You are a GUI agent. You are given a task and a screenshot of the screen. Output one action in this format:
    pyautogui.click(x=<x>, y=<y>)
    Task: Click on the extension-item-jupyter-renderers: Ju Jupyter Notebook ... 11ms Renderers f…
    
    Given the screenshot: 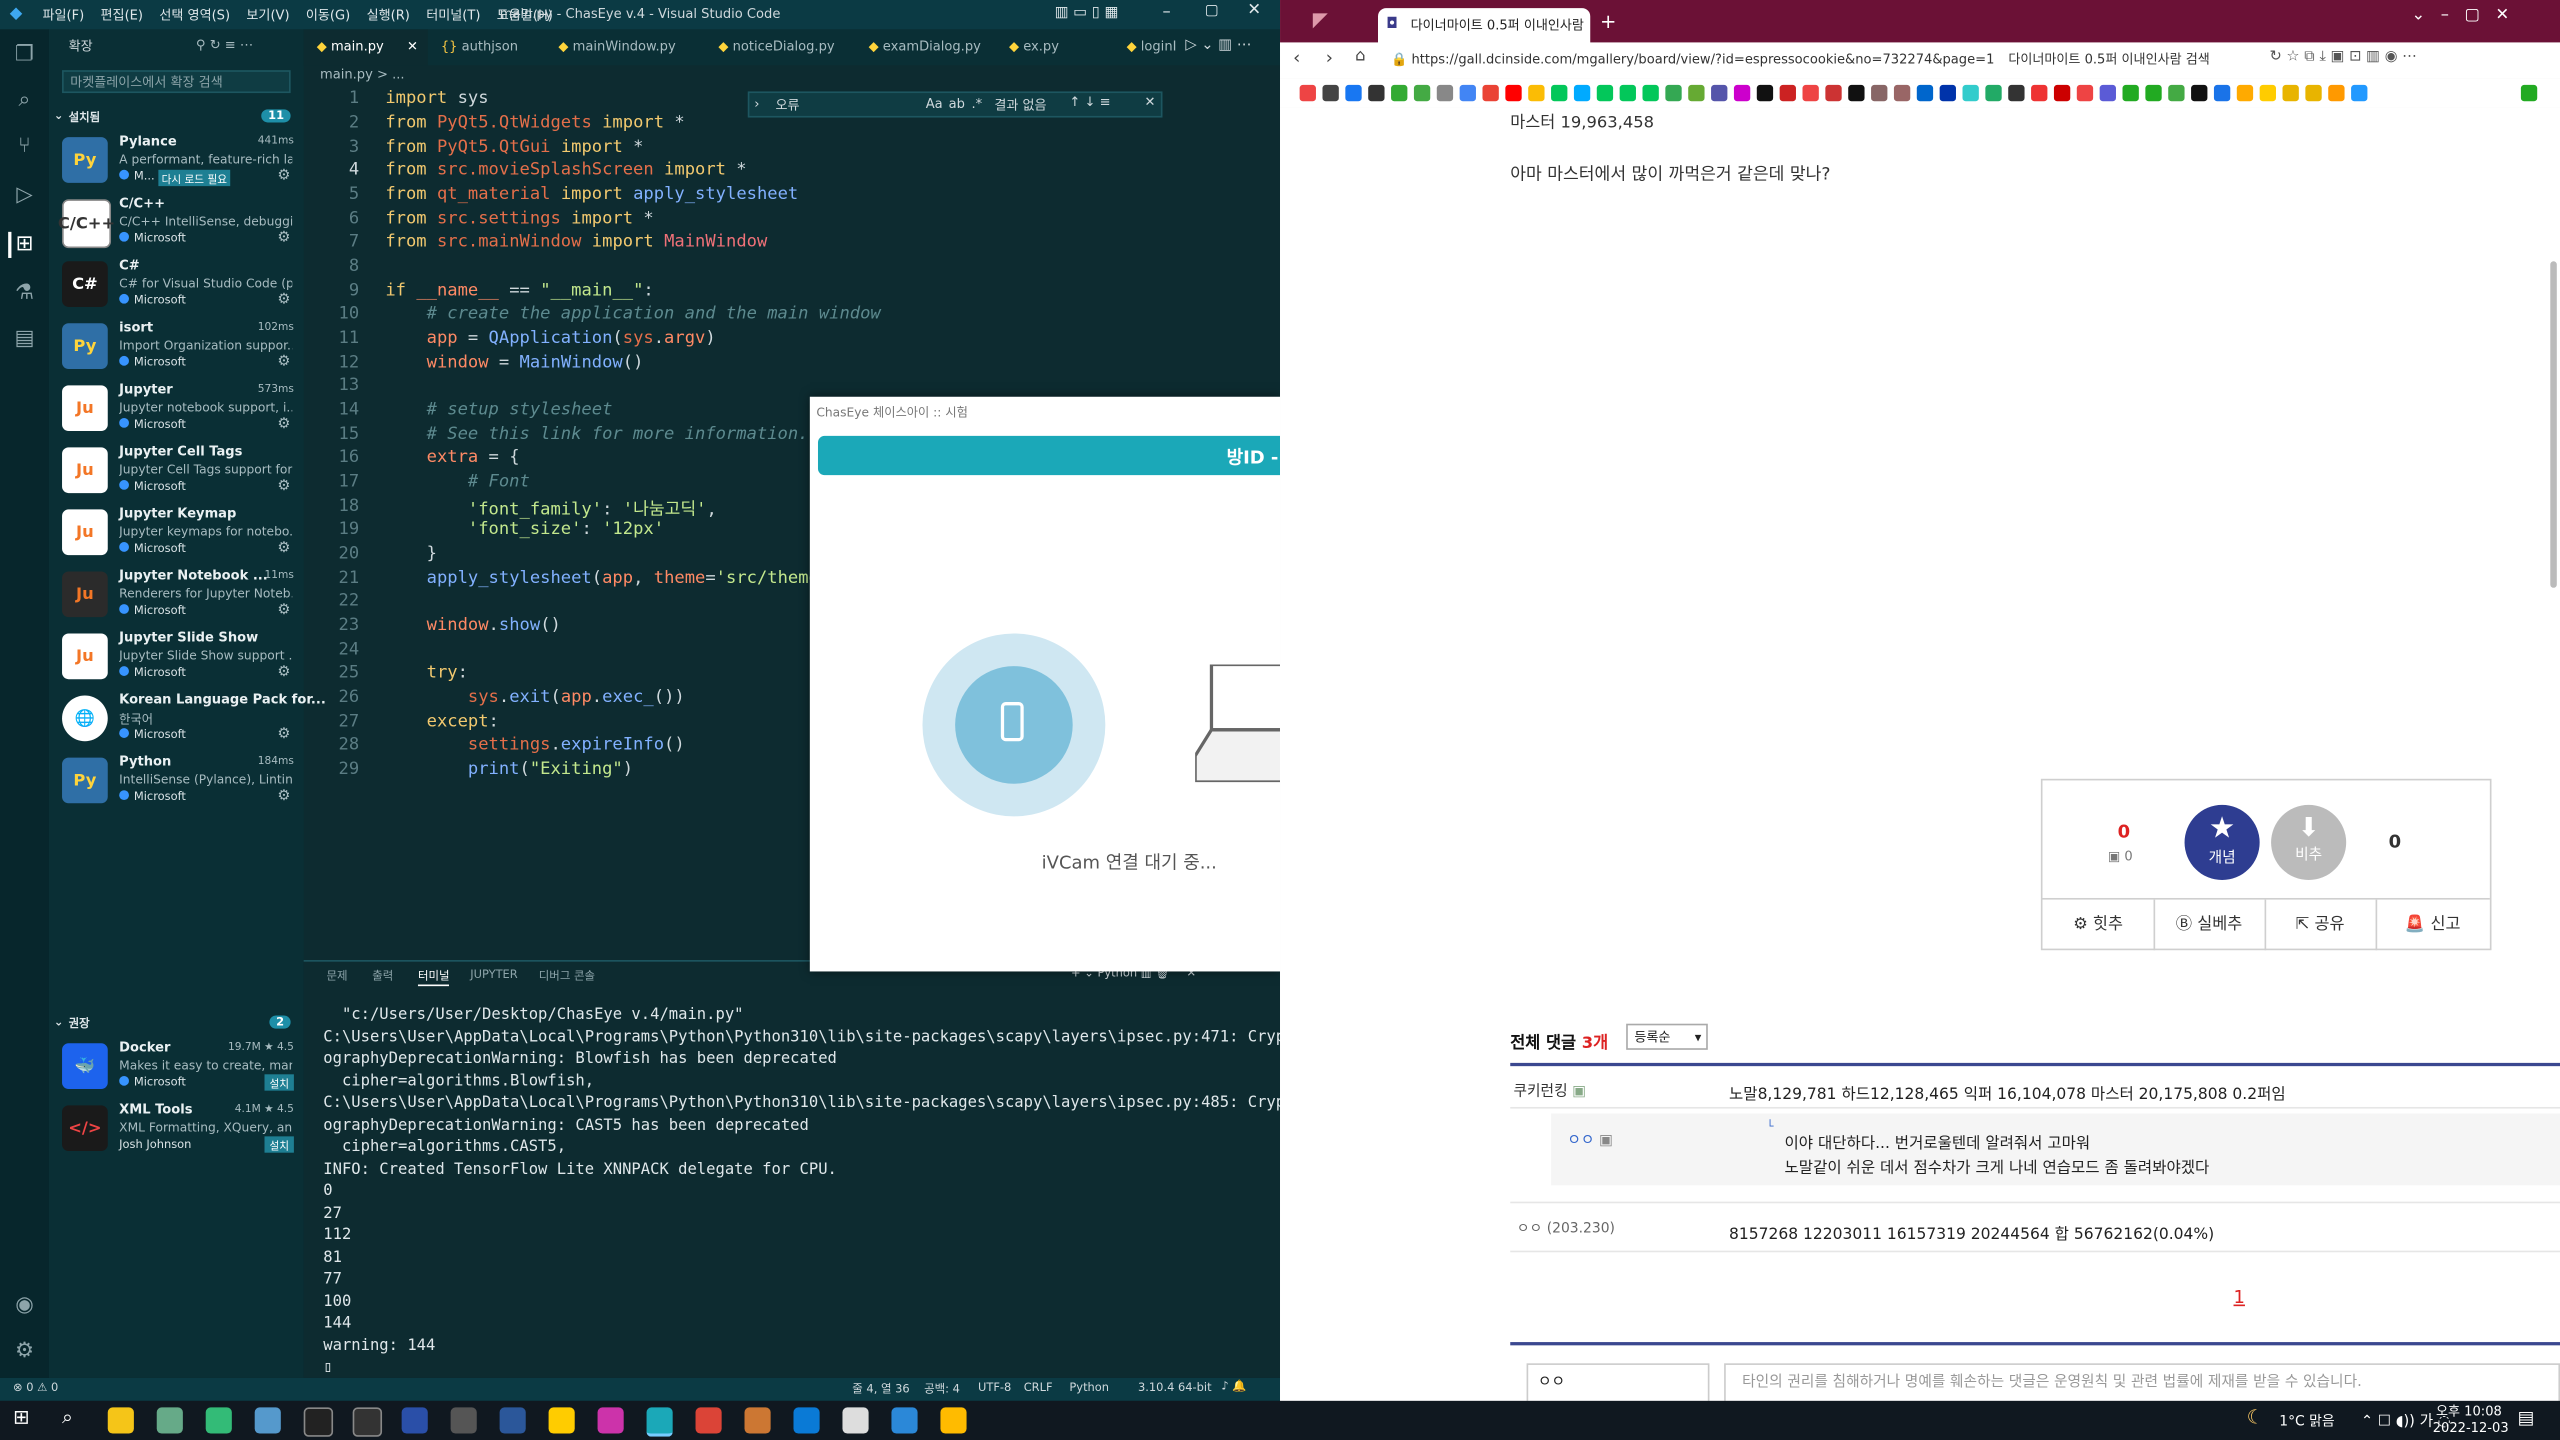 What is the action you would take?
    pyautogui.click(x=176, y=598)
    